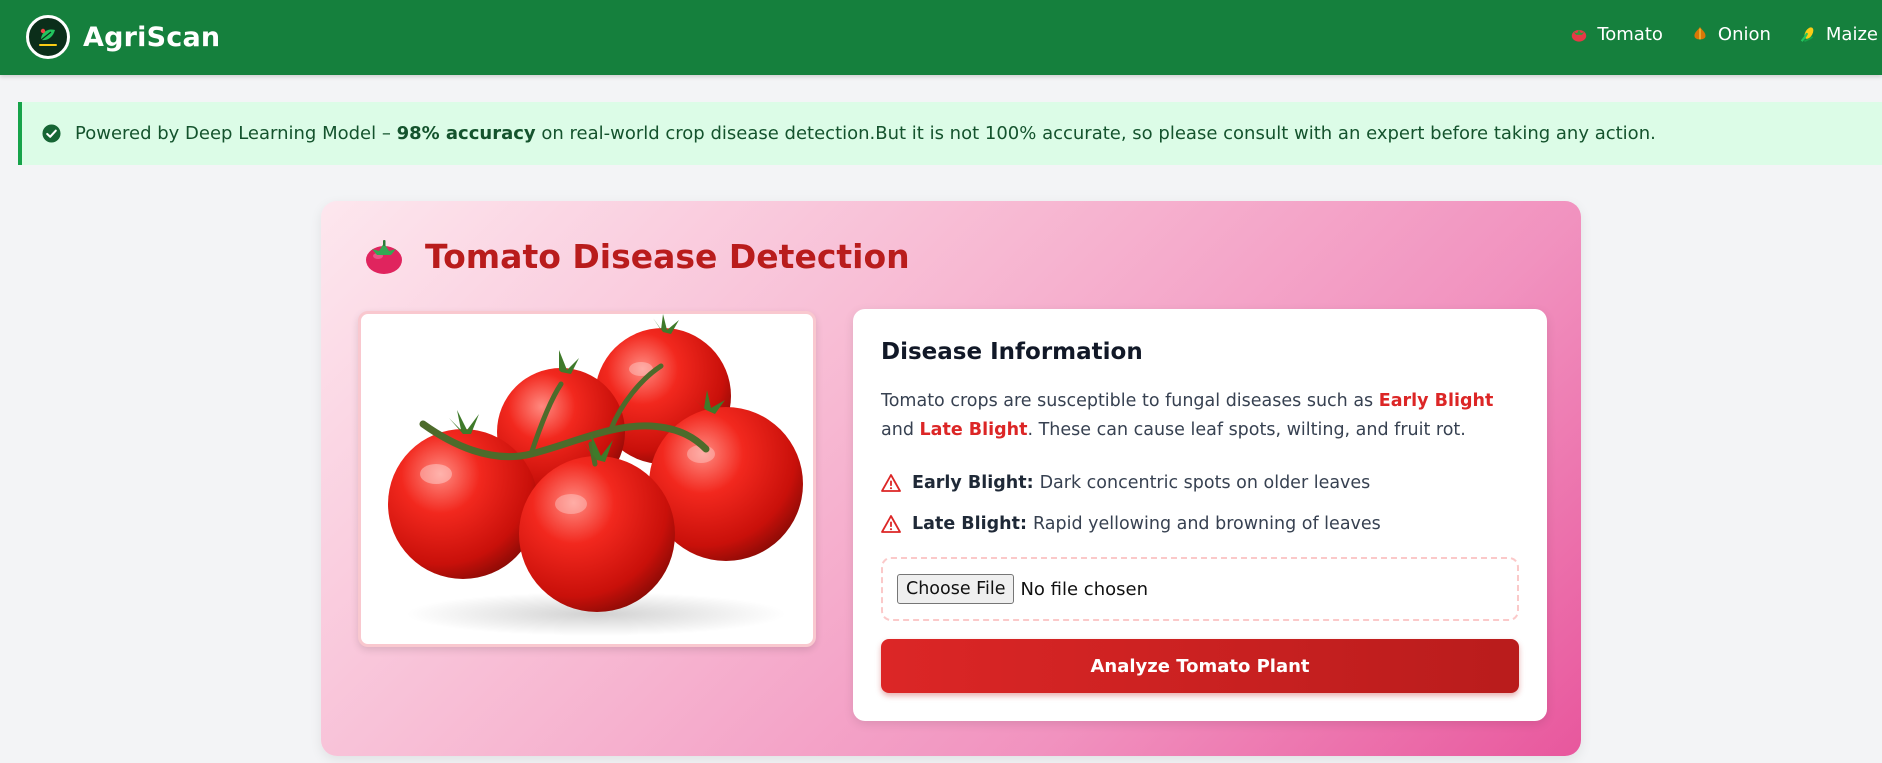  Describe the element at coordinates (587, 479) in the screenshot. I see `tomato-vine-image` at that location.